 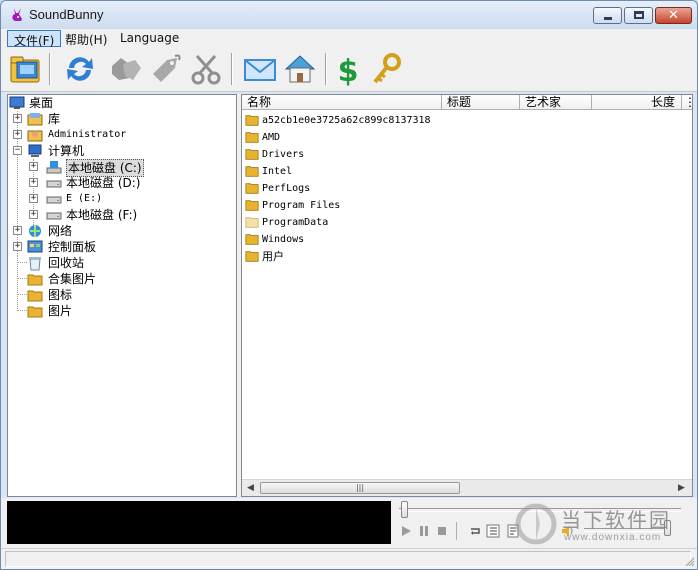 I want to click on window-title: SoundBunny, so click(x=66, y=14).